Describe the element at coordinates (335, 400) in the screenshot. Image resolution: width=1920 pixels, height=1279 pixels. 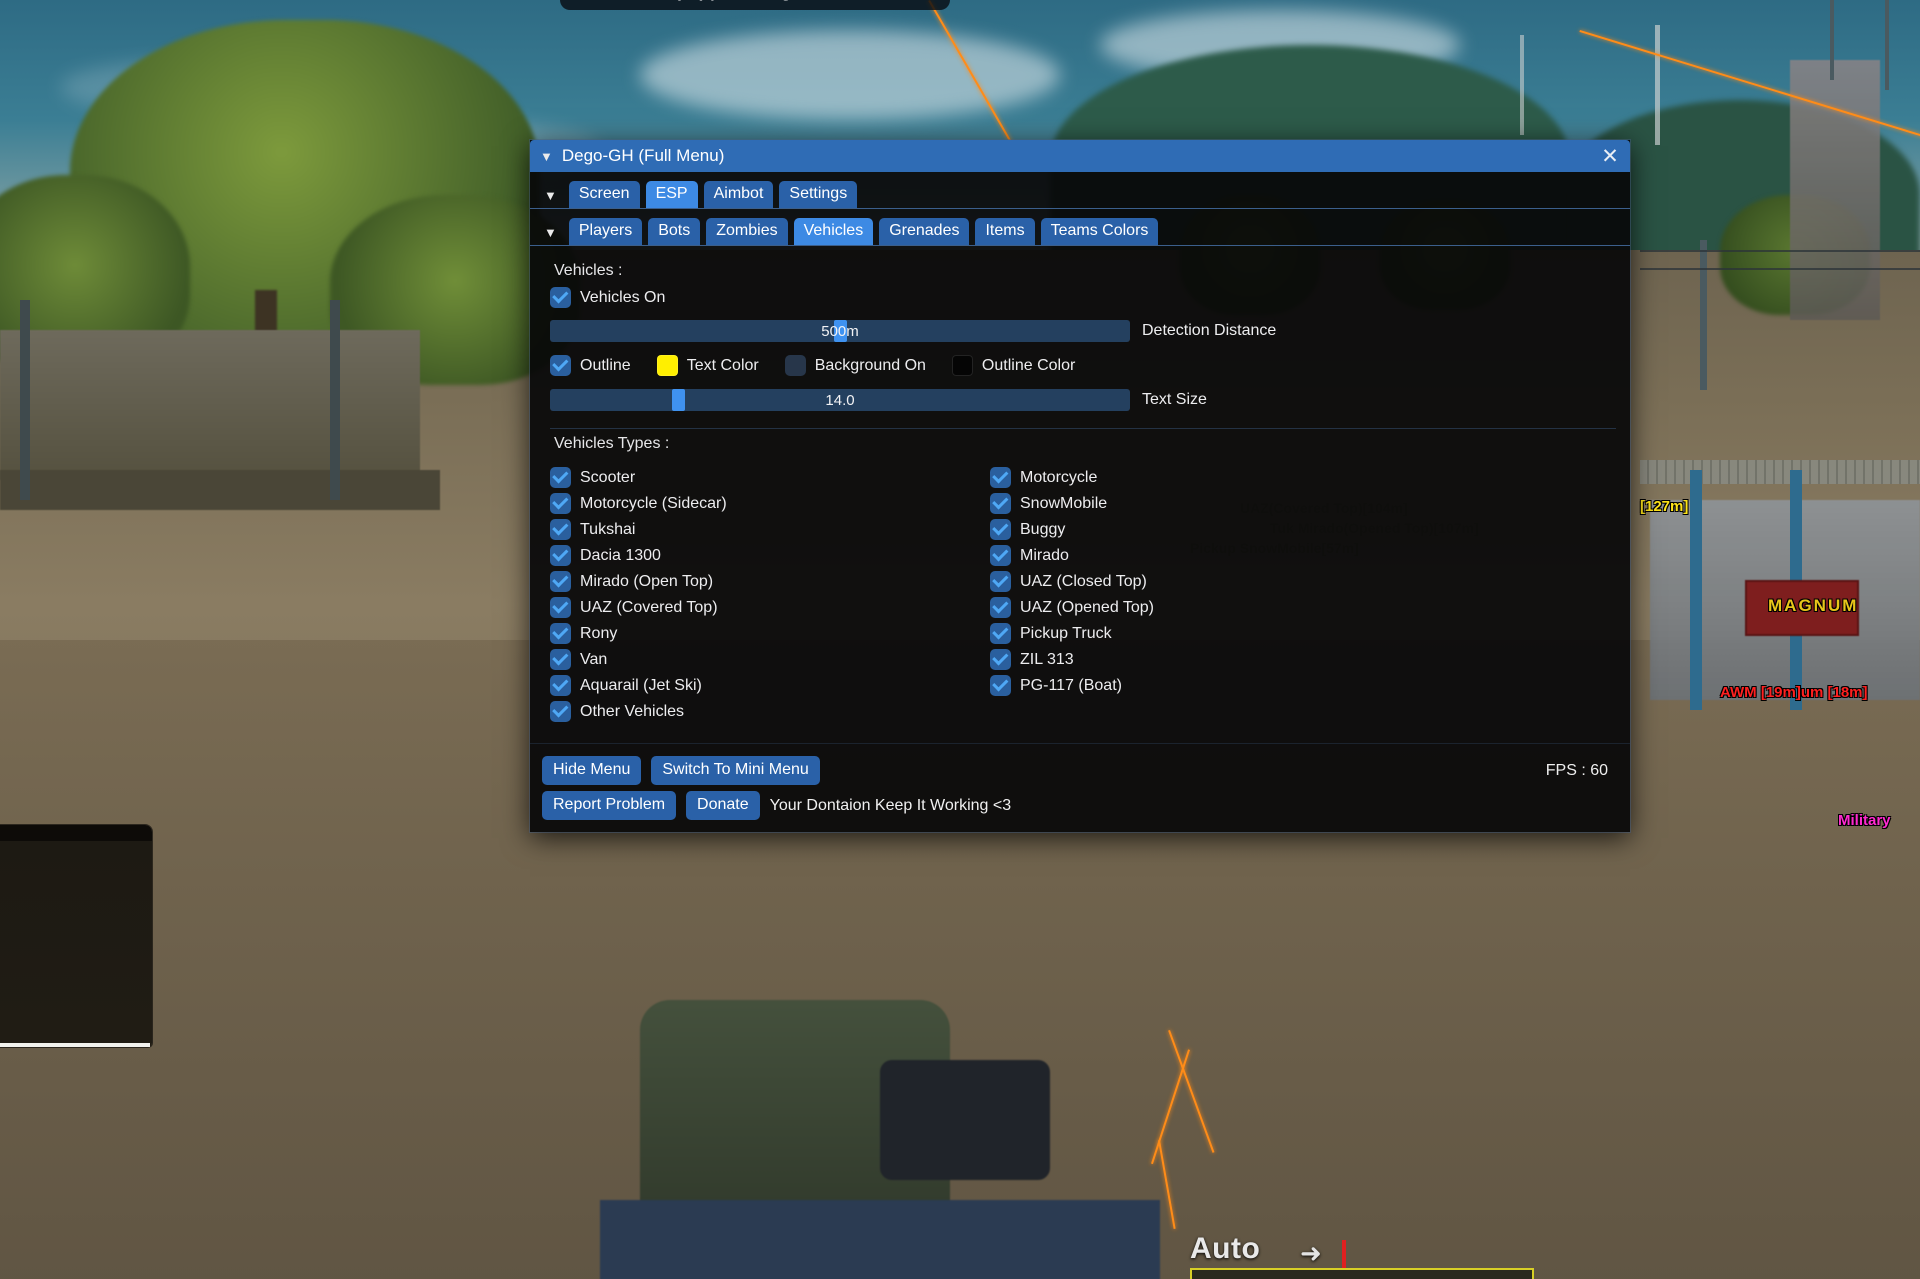
I see `post` at that location.